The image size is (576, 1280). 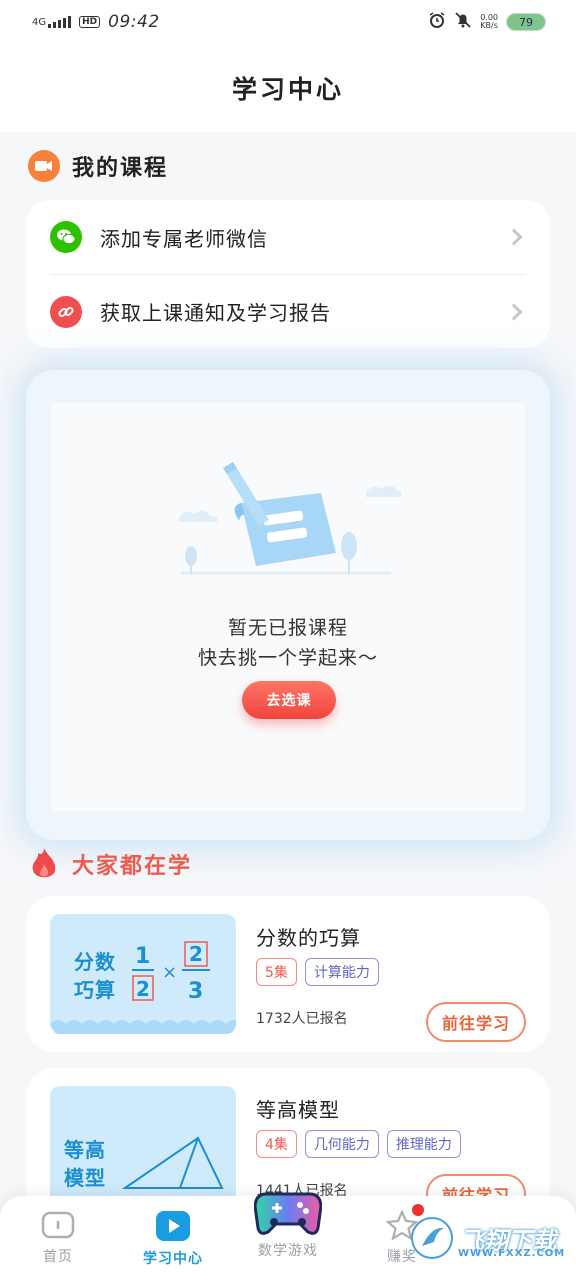 I want to click on mute-icon, so click(x=463, y=22).